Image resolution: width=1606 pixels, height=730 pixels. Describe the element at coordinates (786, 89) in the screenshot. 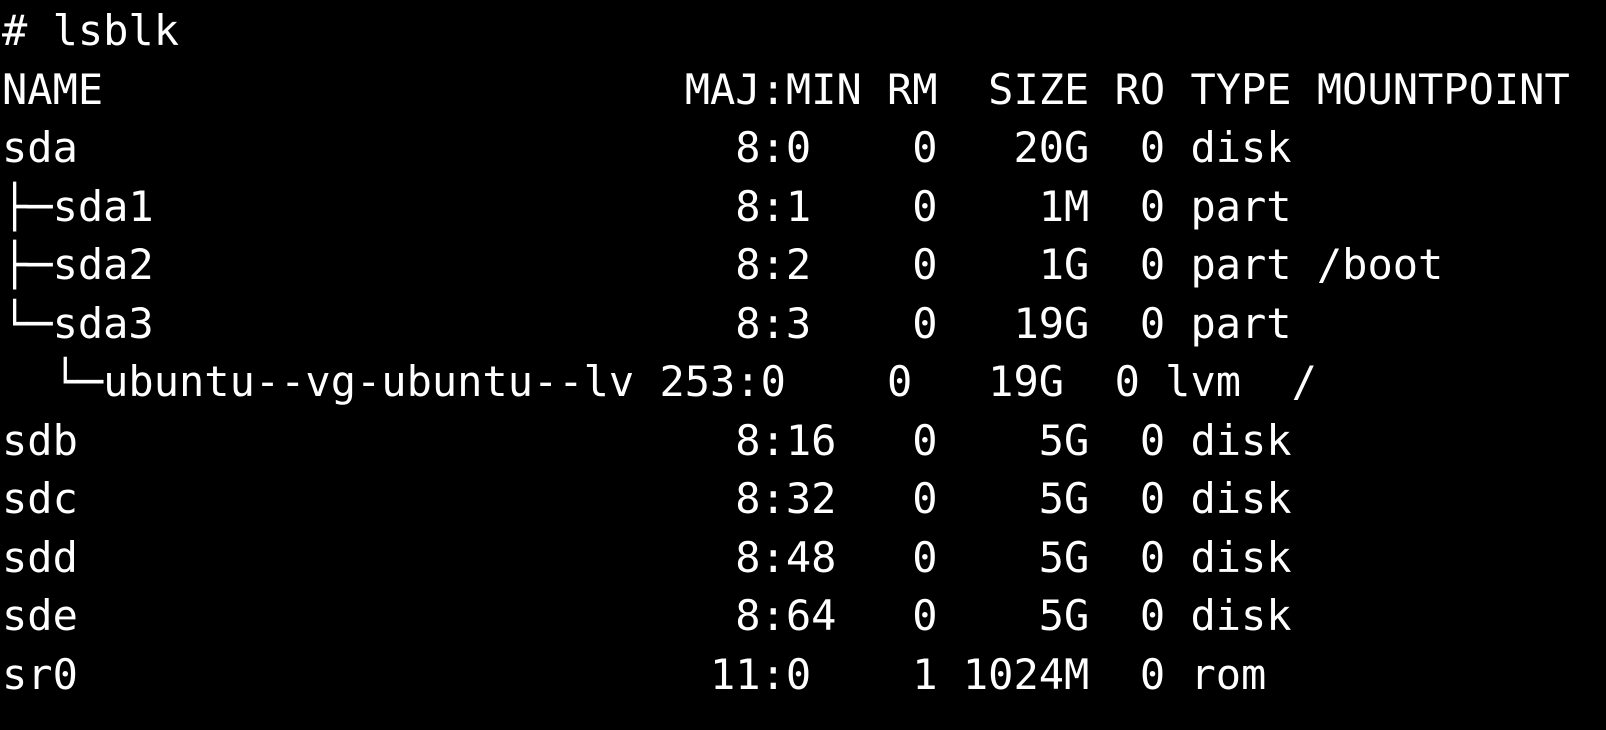

I see `output-header: NAME MAJ:MIN RM SIZE RO TYPE MOUNTPOINT` at that location.